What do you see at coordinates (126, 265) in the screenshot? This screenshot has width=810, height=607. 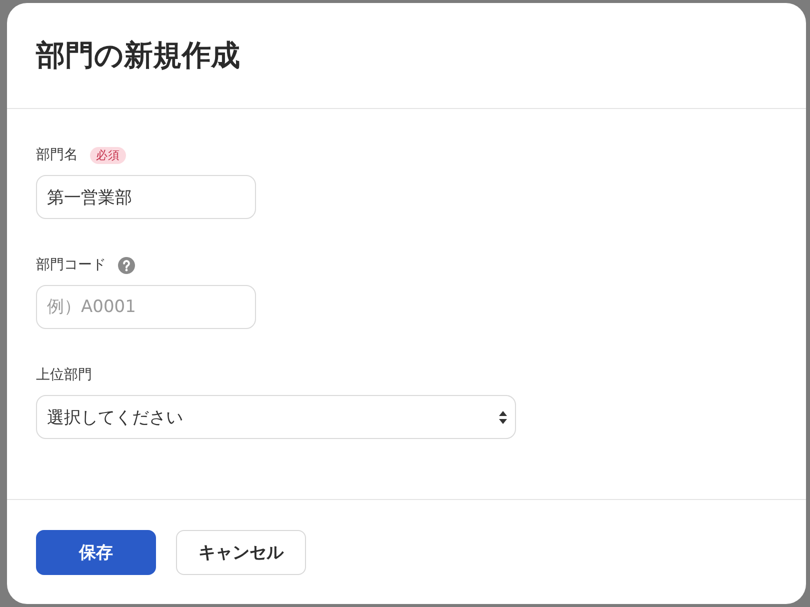 I see `help-icon` at bounding box center [126, 265].